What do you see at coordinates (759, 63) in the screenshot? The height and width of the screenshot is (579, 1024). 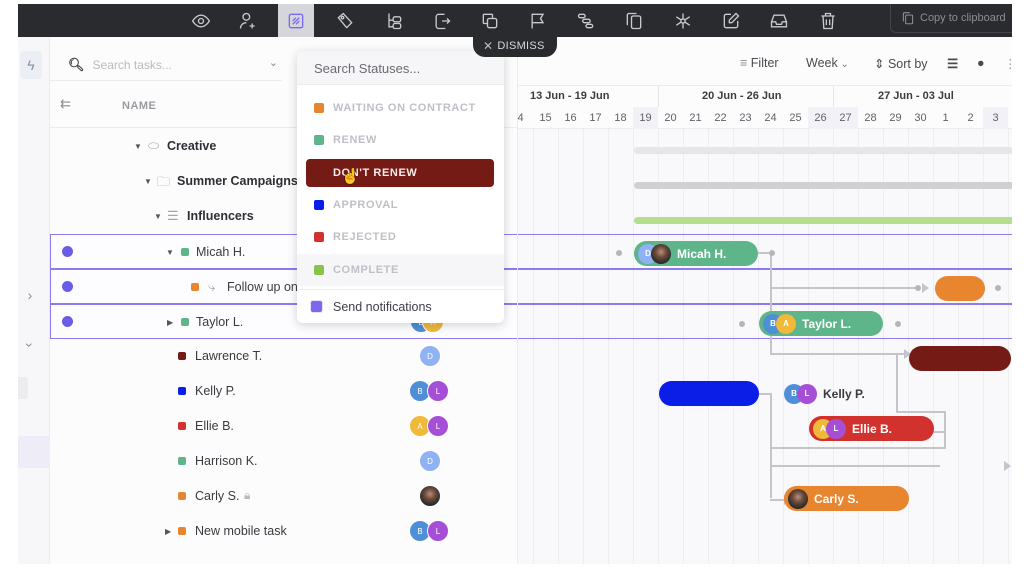 I see `filter-button: ≡ Filter` at bounding box center [759, 63].